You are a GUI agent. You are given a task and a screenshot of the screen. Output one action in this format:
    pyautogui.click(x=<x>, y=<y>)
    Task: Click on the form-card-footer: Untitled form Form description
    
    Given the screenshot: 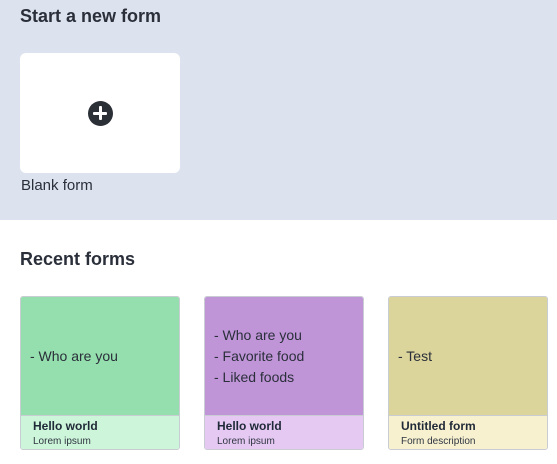 What is the action you would take?
    pyautogui.click(x=468, y=432)
    